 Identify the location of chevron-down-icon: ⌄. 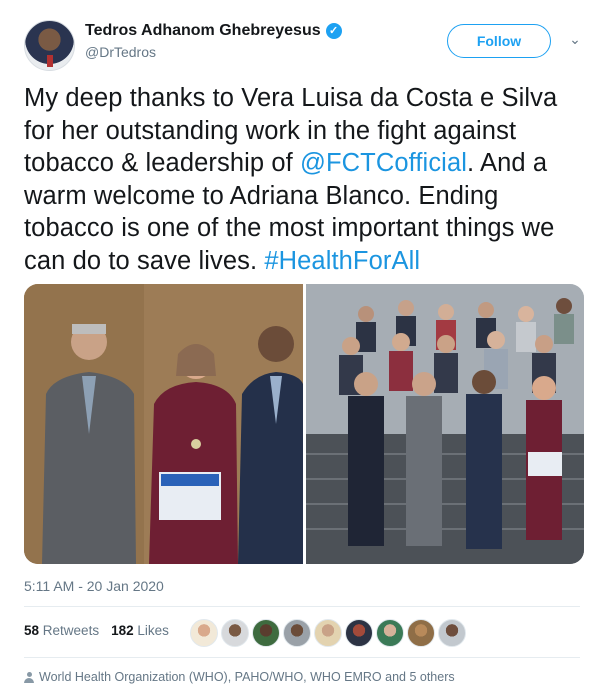
(575, 39).